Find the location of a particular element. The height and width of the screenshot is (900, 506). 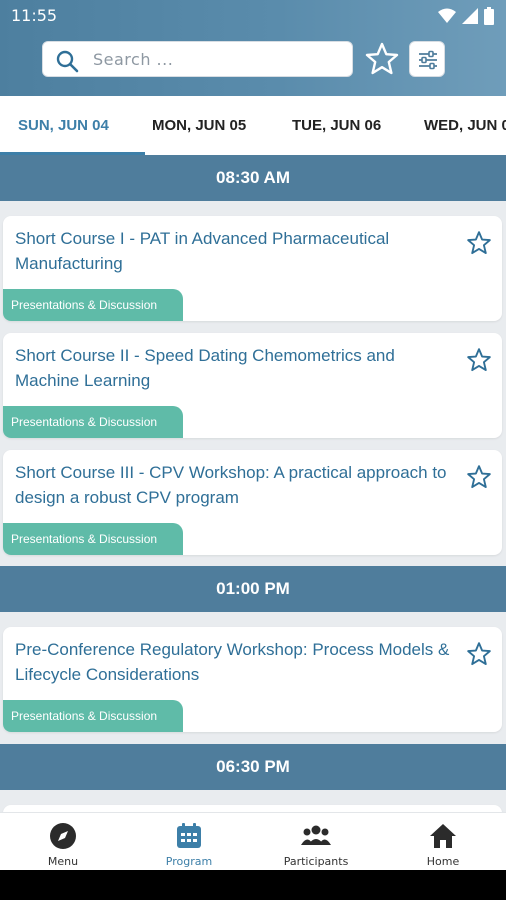

tab-sun-jun-04: SUN, JUN 04 is located at coordinates (63, 125).